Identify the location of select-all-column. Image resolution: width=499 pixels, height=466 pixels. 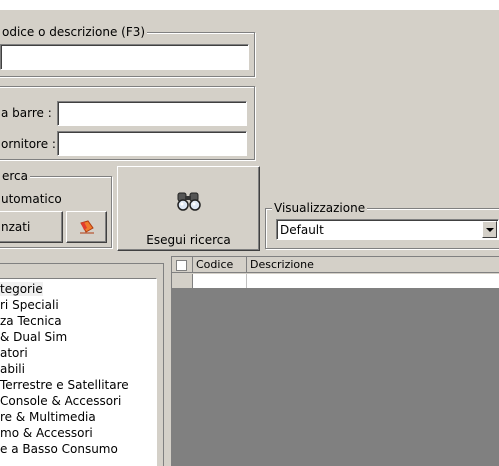
(182, 265).